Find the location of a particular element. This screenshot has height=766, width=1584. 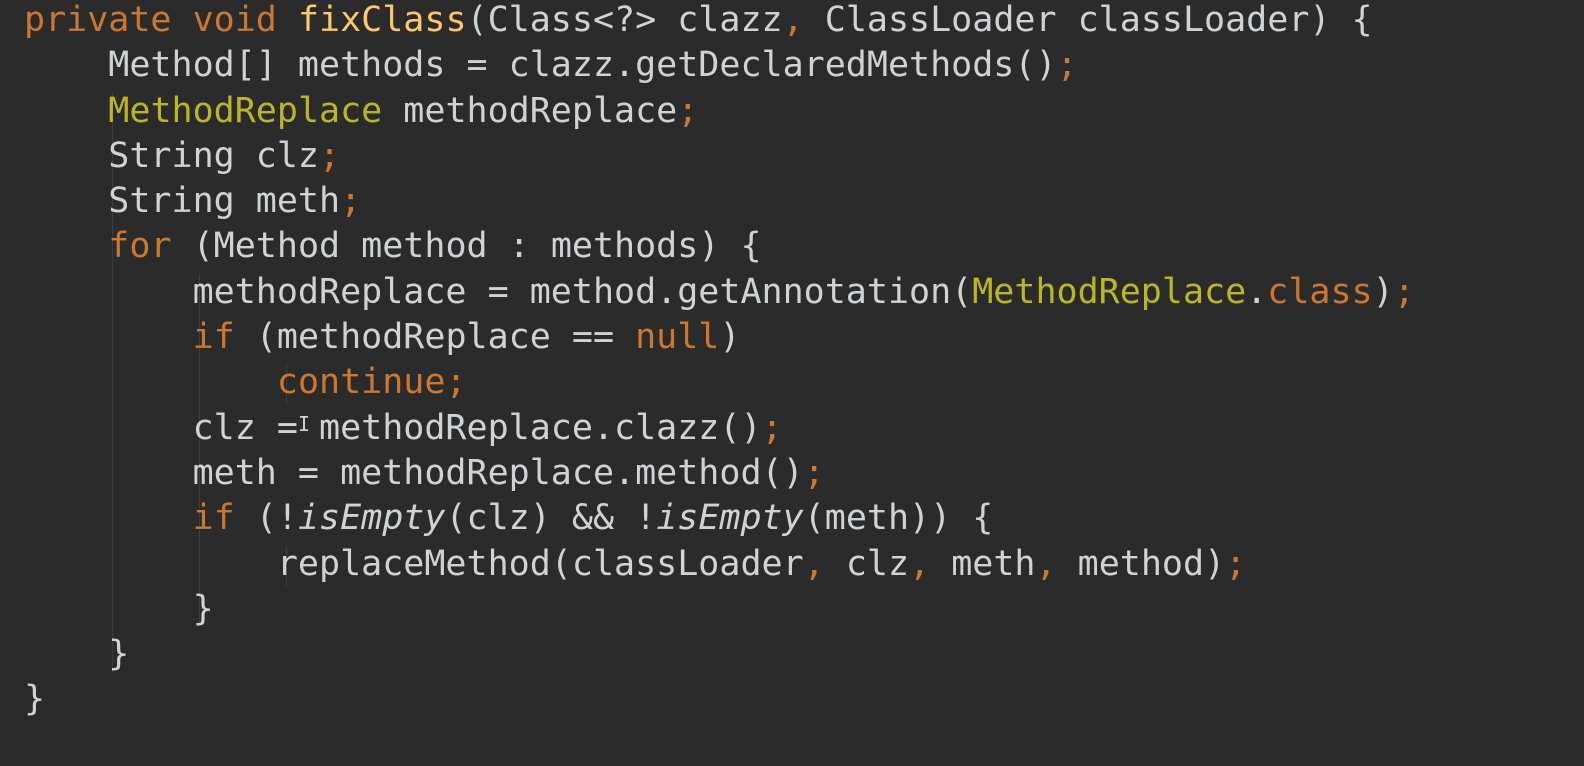

code-line: clz = methodReplace.clazz(); is located at coordinates (719, 428).